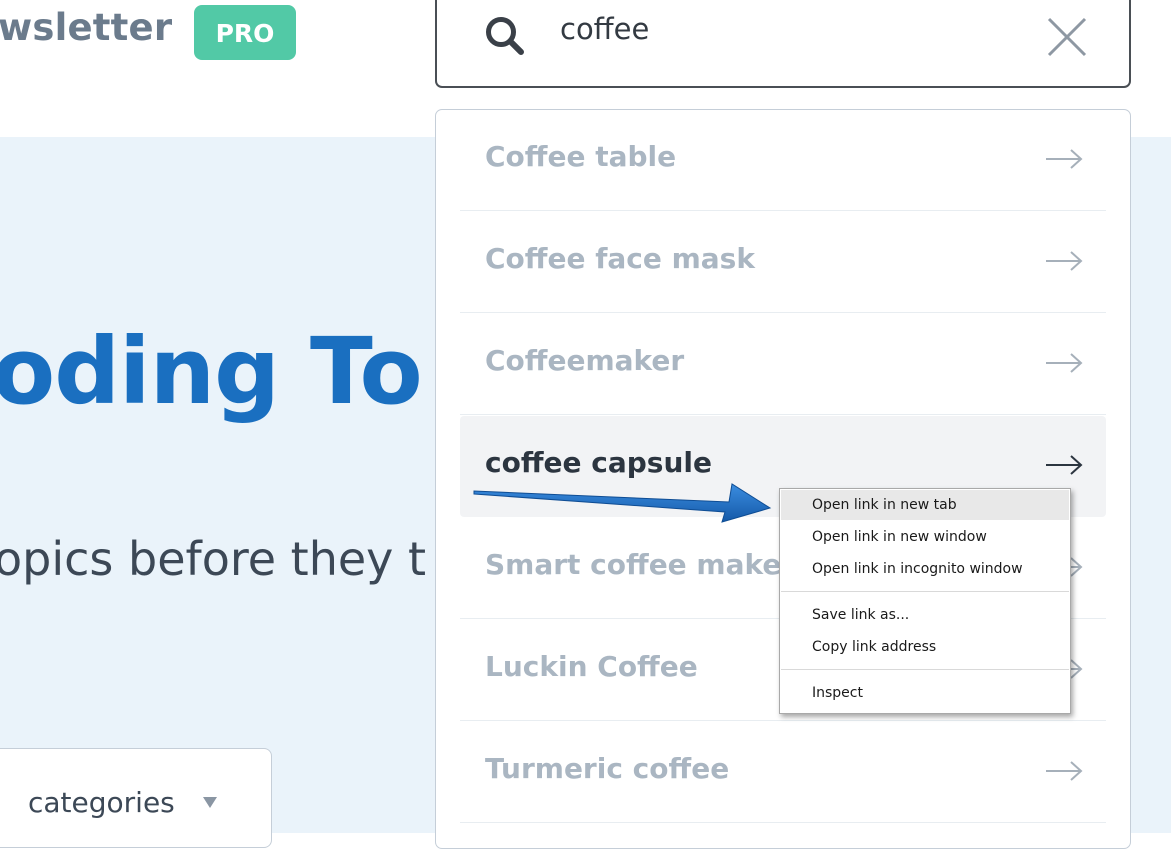 This screenshot has height=849, width=1171. What do you see at coordinates (783, 364) in the screenshot?
I see `suggestion-item: Coffeemaker` at bounding box center [783, 364].